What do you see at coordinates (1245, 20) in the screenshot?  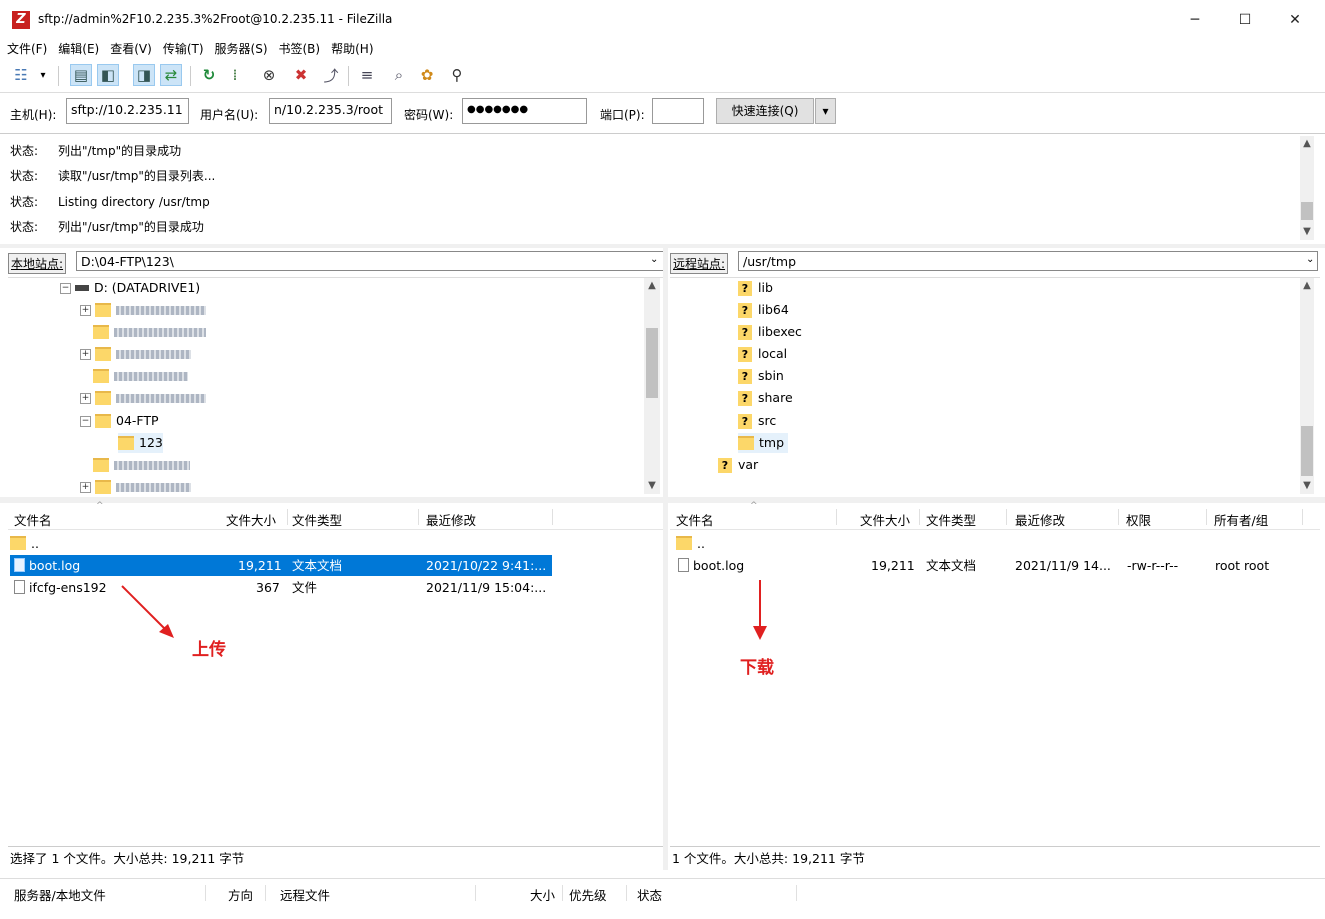 I see `maximize-button: ☐` at bounding box center [1245, 20].